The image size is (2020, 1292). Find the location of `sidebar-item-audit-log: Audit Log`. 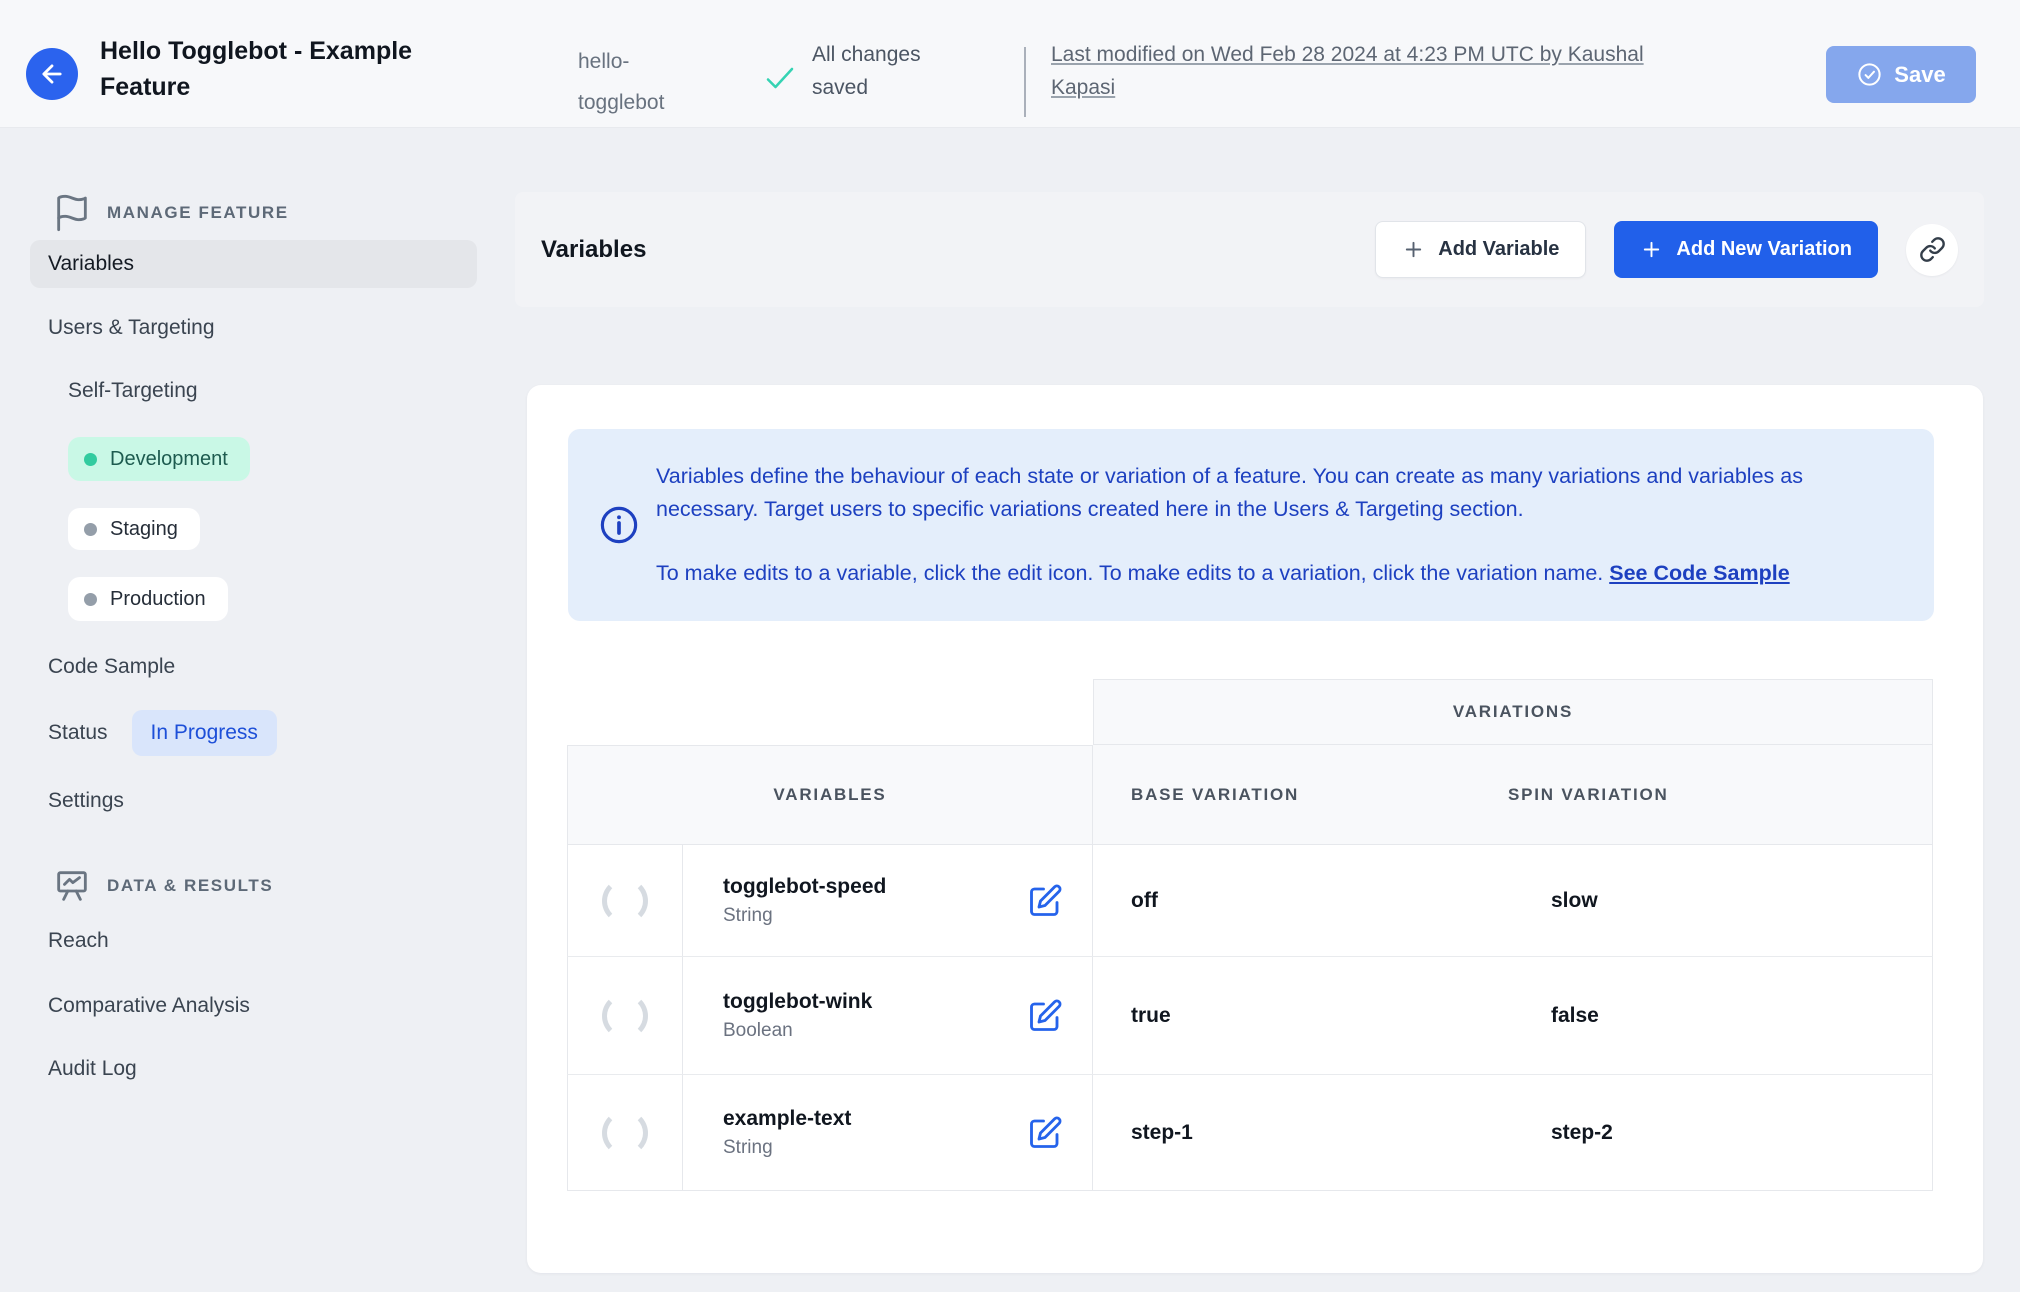

sidebar-item-audit-log: Audit Log is located at coordinates (92, 1068).